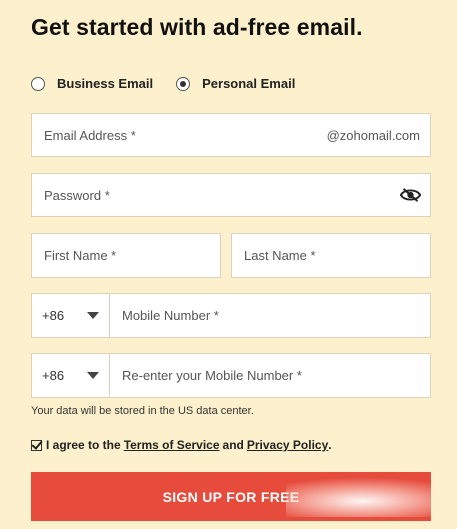 This screenshot has width=457, height=529. I want to click on privacy-policy-link: Privacy Policy, so click(287, 445).